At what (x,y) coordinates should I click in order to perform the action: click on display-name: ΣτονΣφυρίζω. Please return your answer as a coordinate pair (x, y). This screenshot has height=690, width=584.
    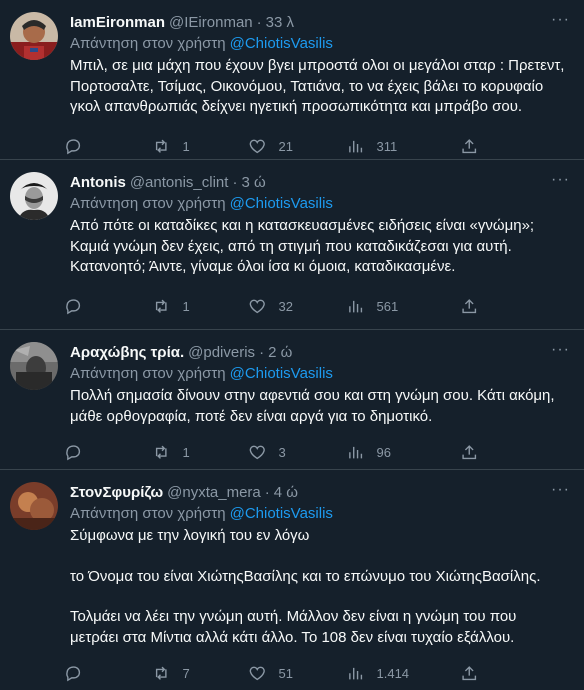
    Looking at the image, I should click on (116, 492).